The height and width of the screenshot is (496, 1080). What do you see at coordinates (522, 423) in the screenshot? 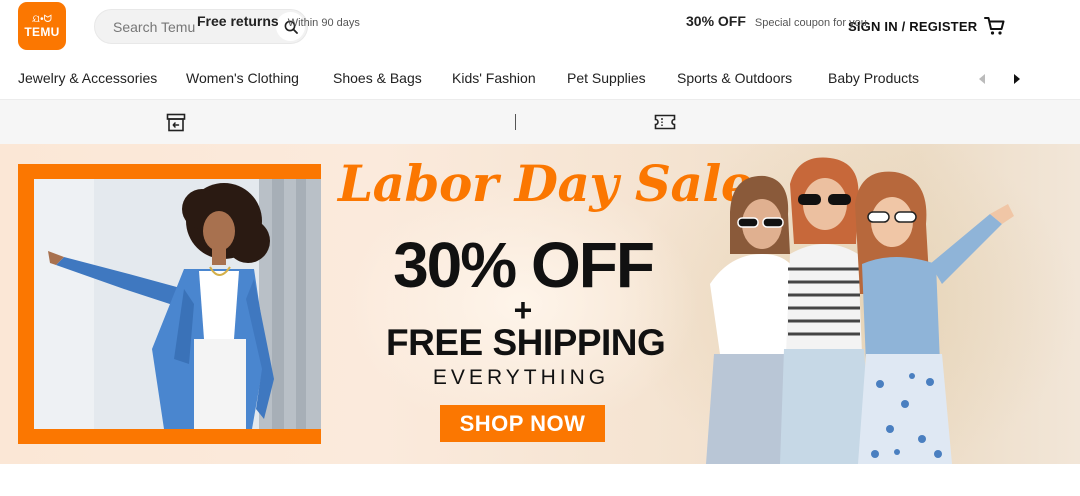
I see `shop-now-button: SHOP NOW` at bounding box center [522, 423].